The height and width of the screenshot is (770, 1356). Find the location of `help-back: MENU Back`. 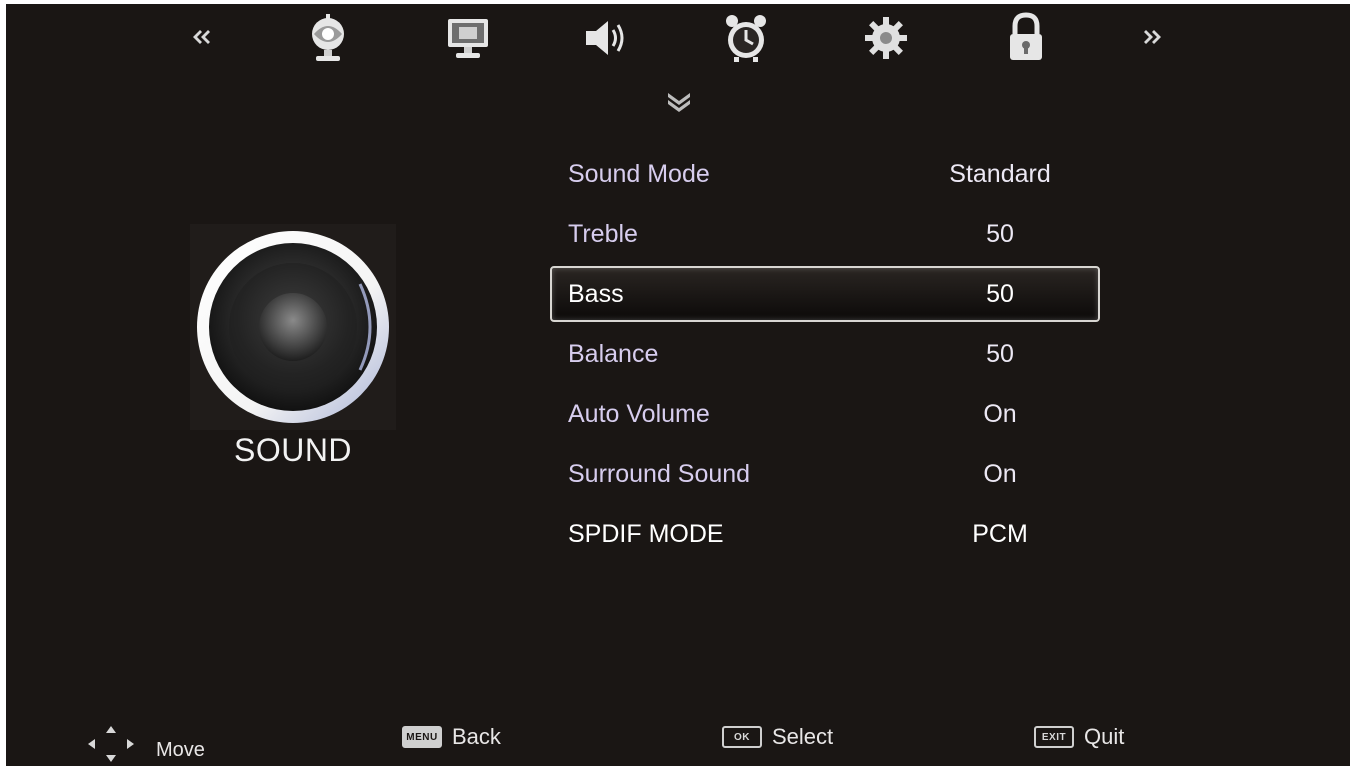

help-back: MENU Back is located at coordinates (451, 737).